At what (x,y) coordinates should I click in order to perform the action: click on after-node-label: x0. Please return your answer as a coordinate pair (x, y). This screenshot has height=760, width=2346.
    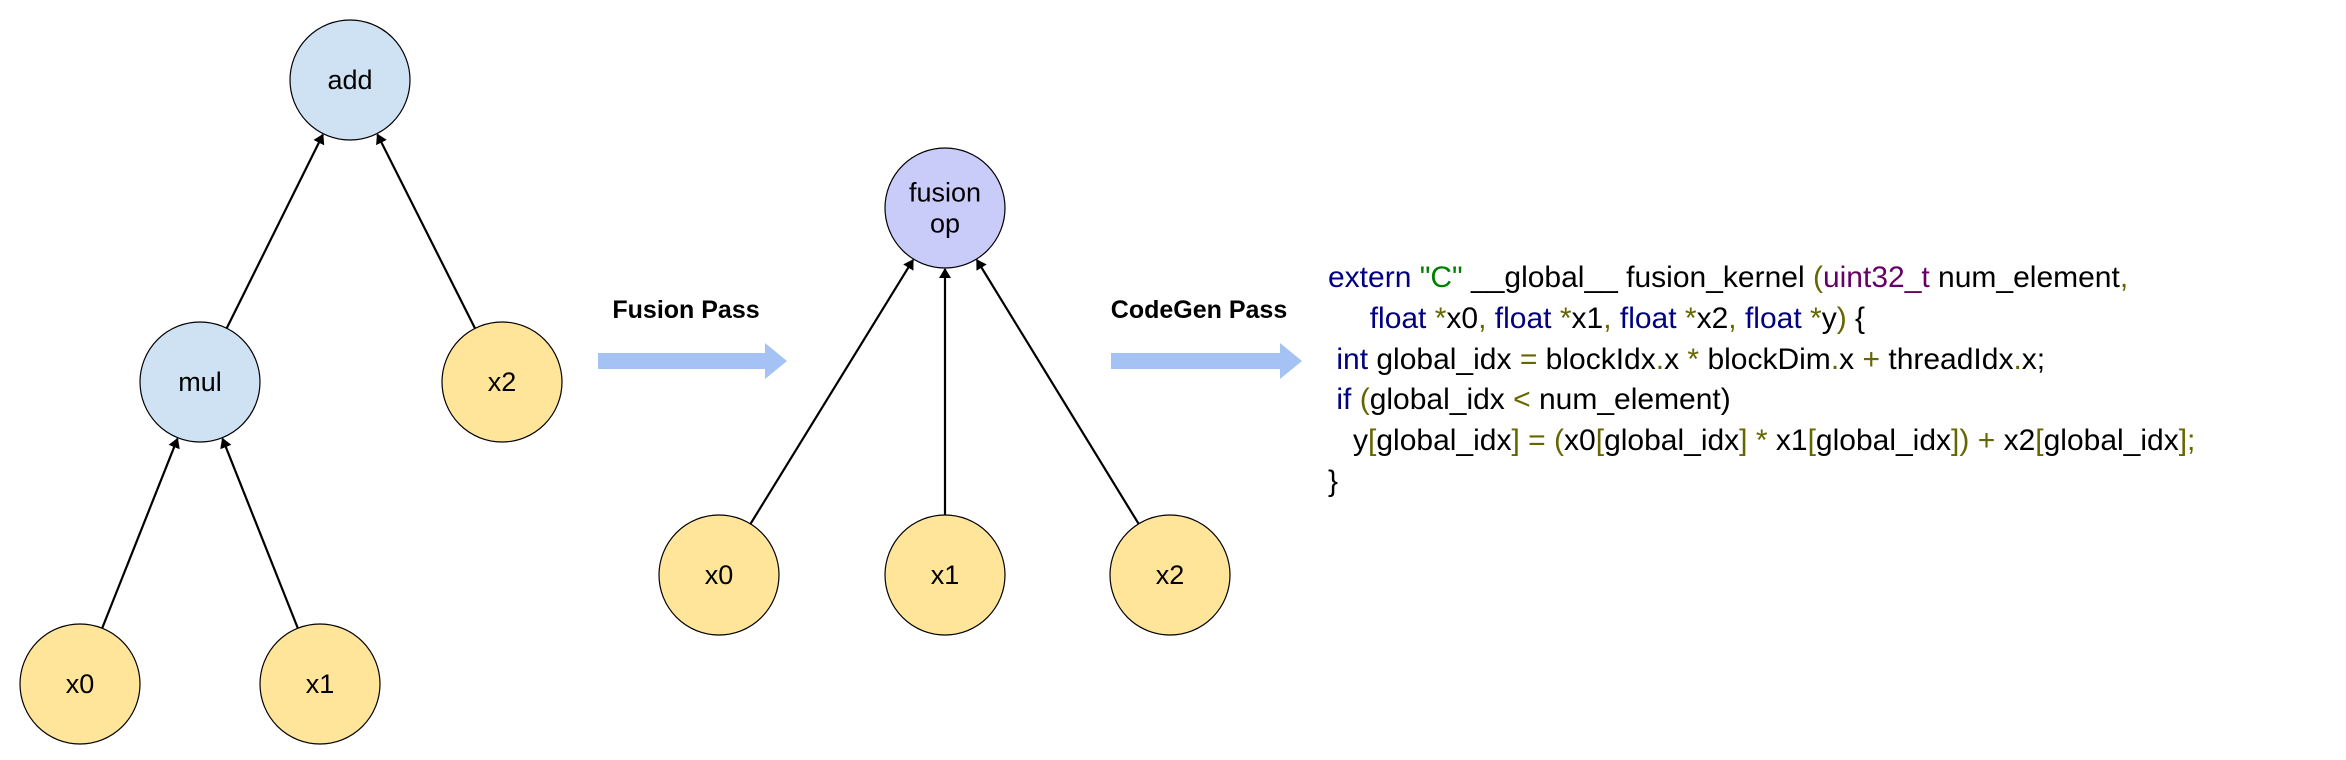
    Looking at the image, I should click on (719, 575).